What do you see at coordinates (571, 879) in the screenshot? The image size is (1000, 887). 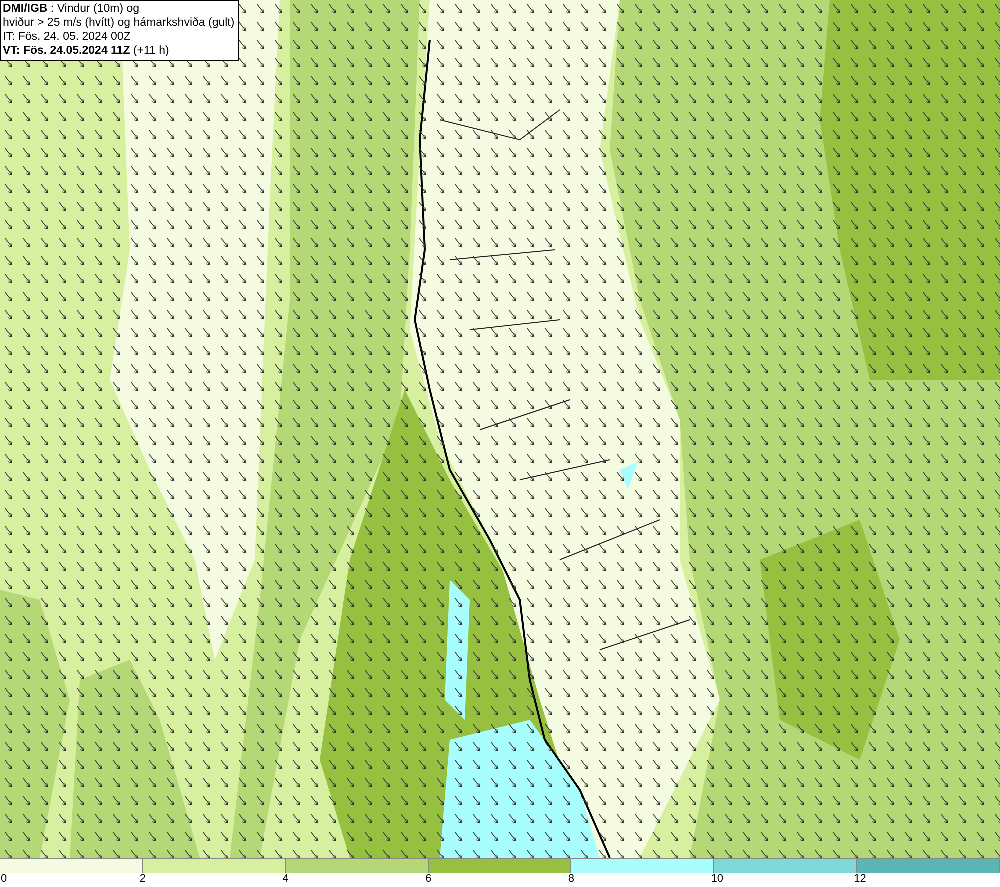 I see `legend-tick-label: 8` at bounding box center [571, 879].